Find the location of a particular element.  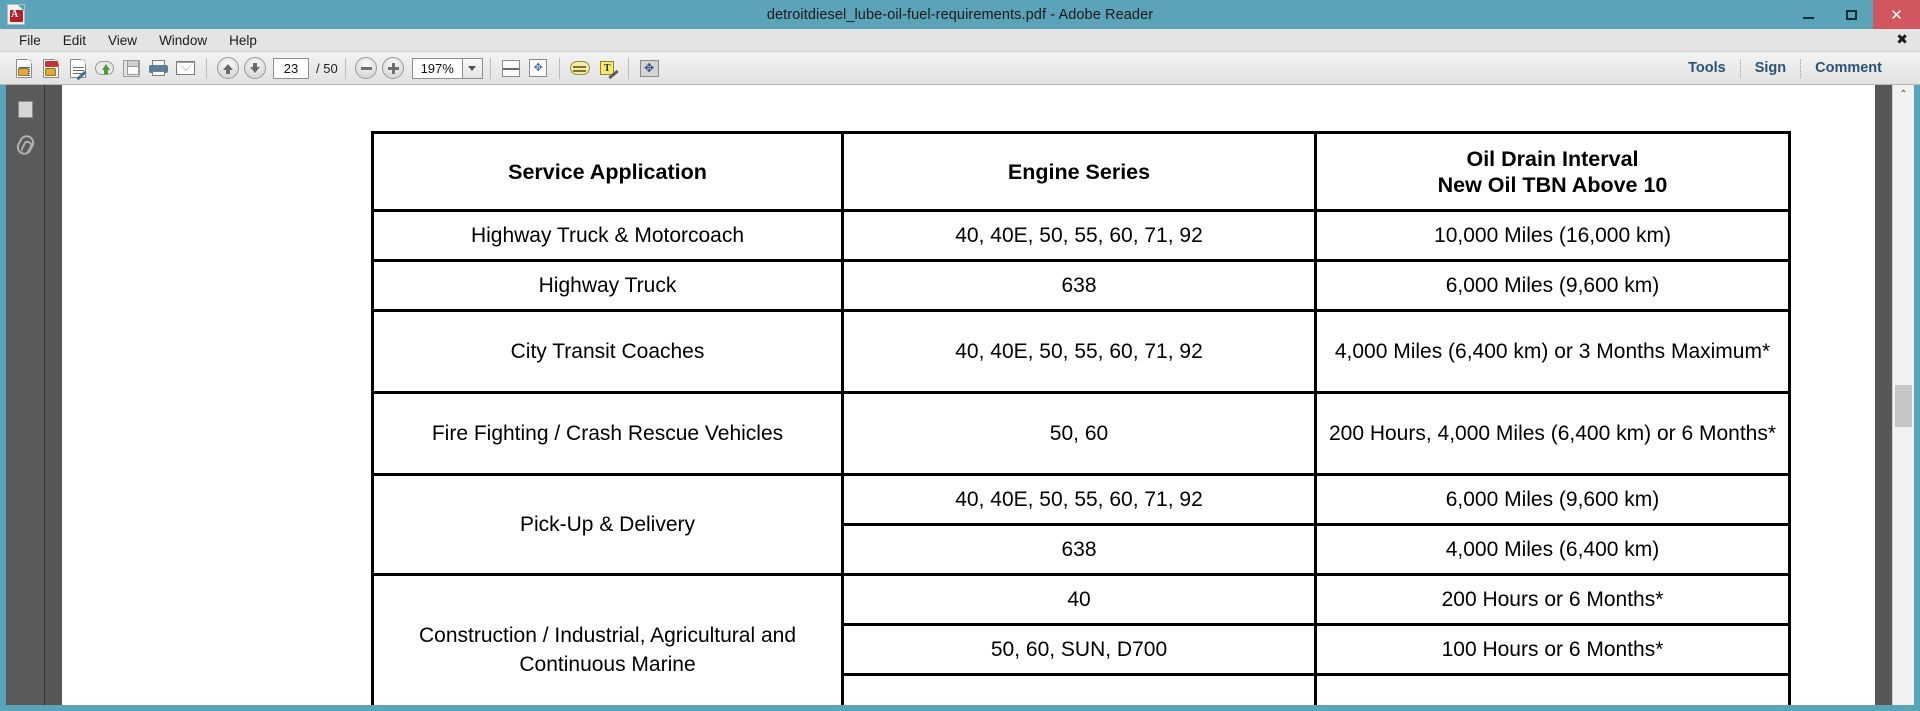

email-button is located at coordinates (185, 68).